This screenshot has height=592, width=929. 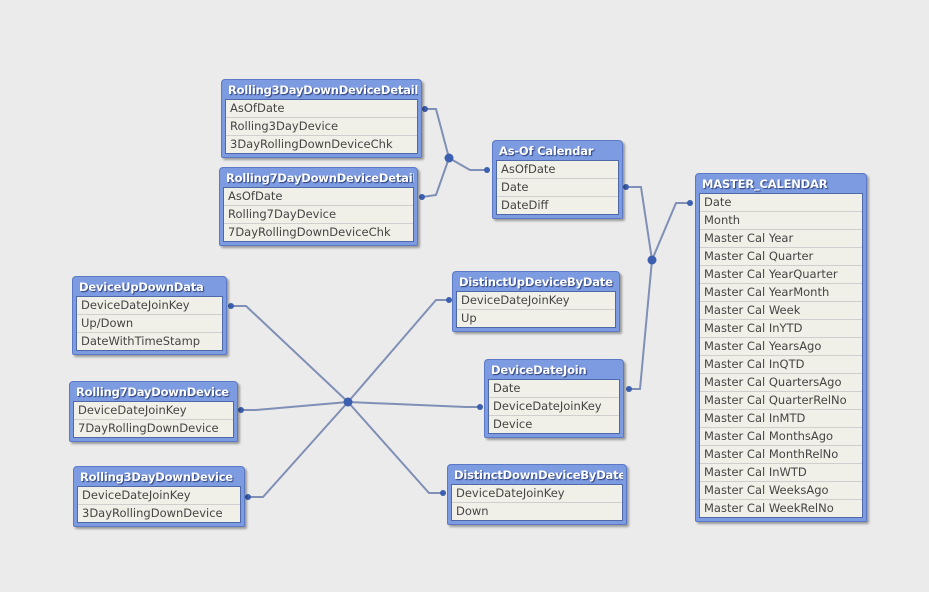 What do you see at coordinates (536, 318) in the screenshot?
I see `field-row: Up` at bounding box center [536, 318].